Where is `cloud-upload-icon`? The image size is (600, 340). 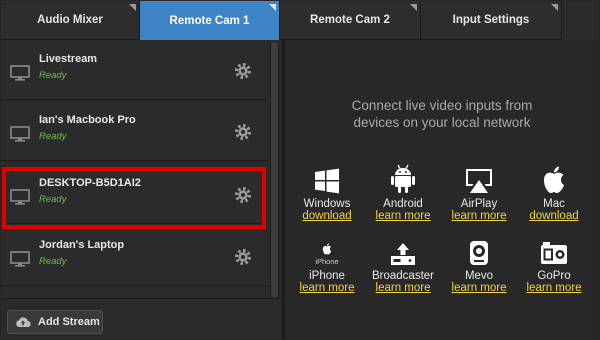
cloud-upload-icon is located at coordinates (23, 322).